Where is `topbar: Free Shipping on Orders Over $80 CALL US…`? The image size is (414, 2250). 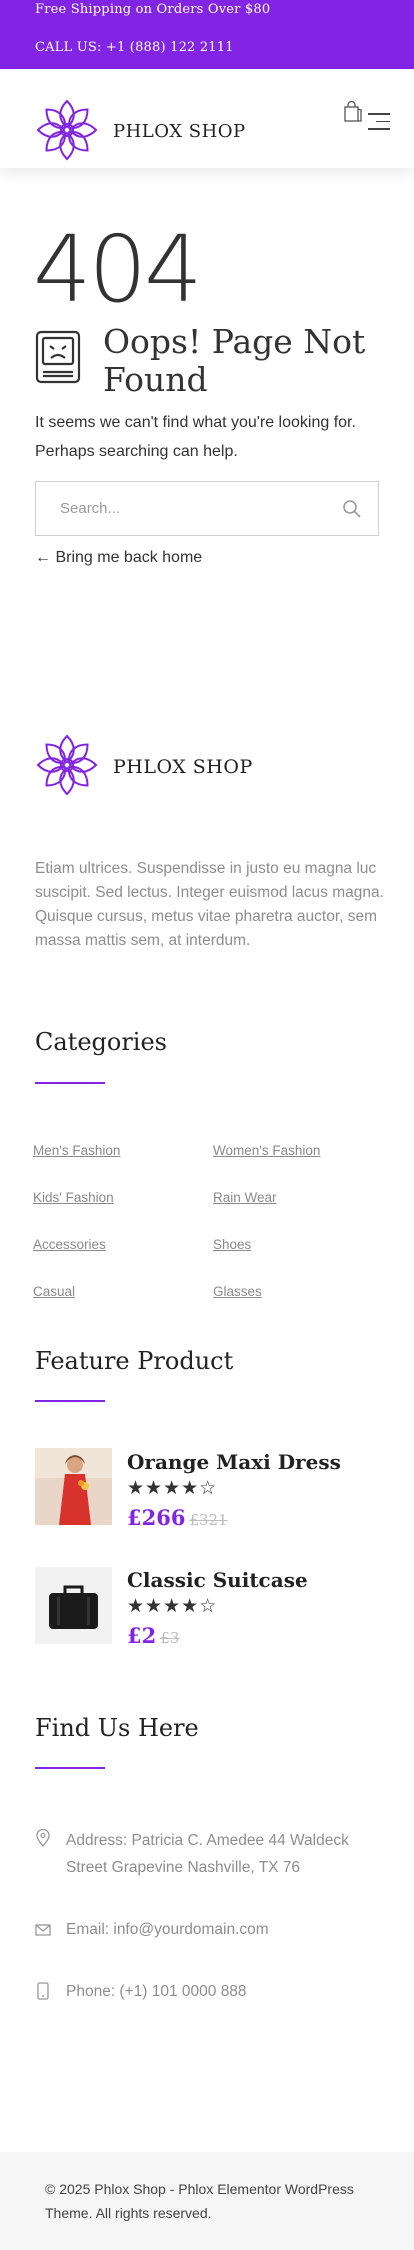
topbar: Free Shipping on Orders Over $80 CALL US… is located at coordinates (207, 34).